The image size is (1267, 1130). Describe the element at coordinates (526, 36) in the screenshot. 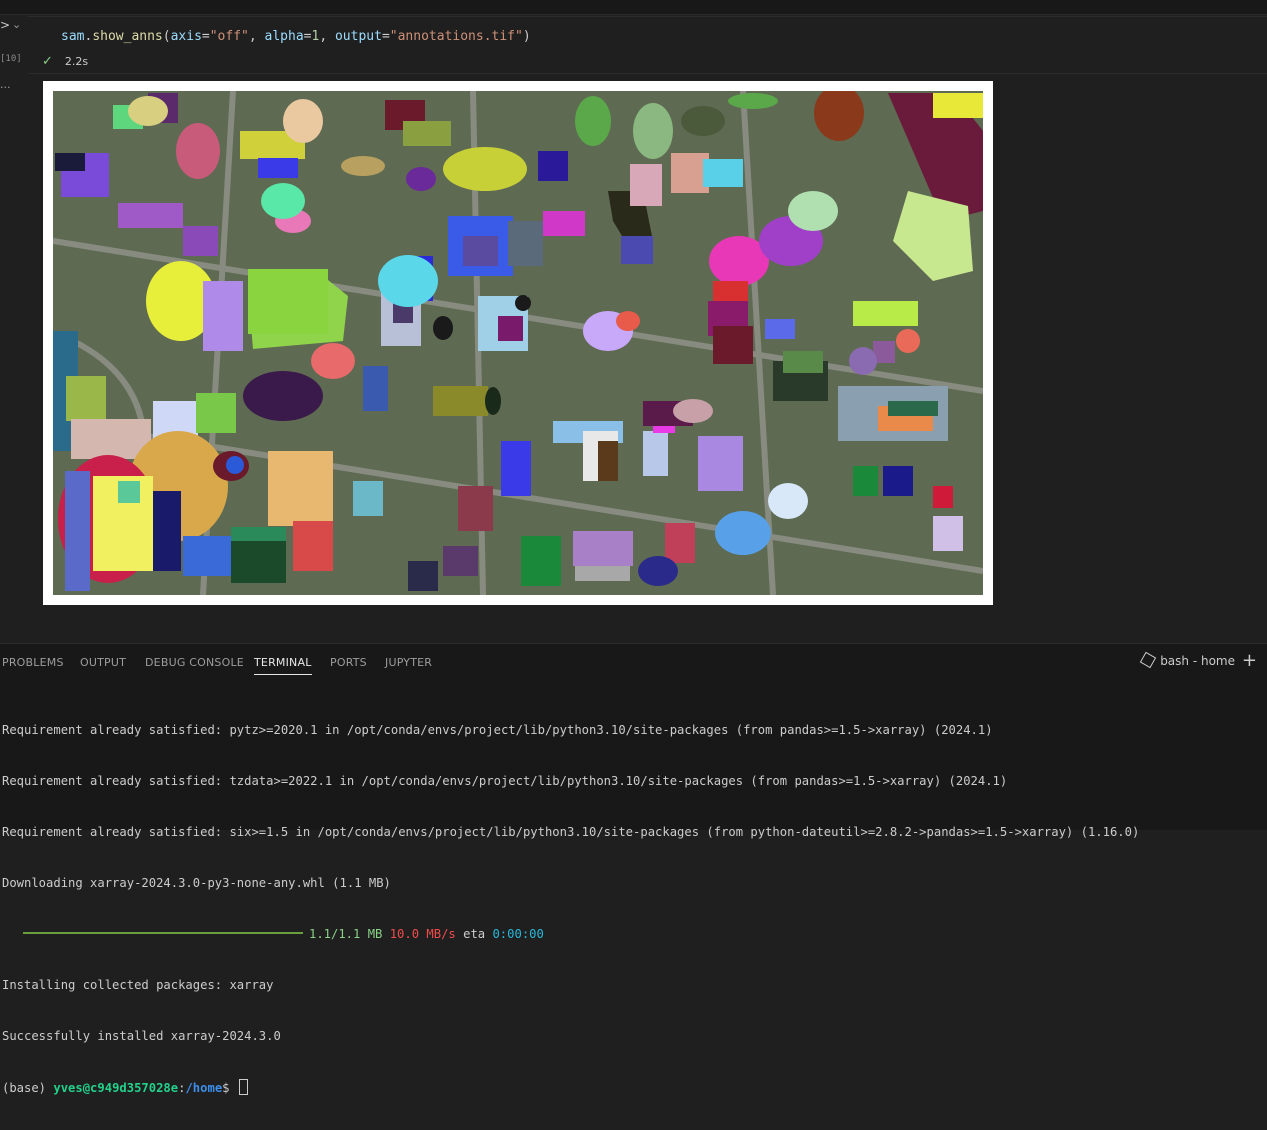

I see `code-close-paren: )` at that location.